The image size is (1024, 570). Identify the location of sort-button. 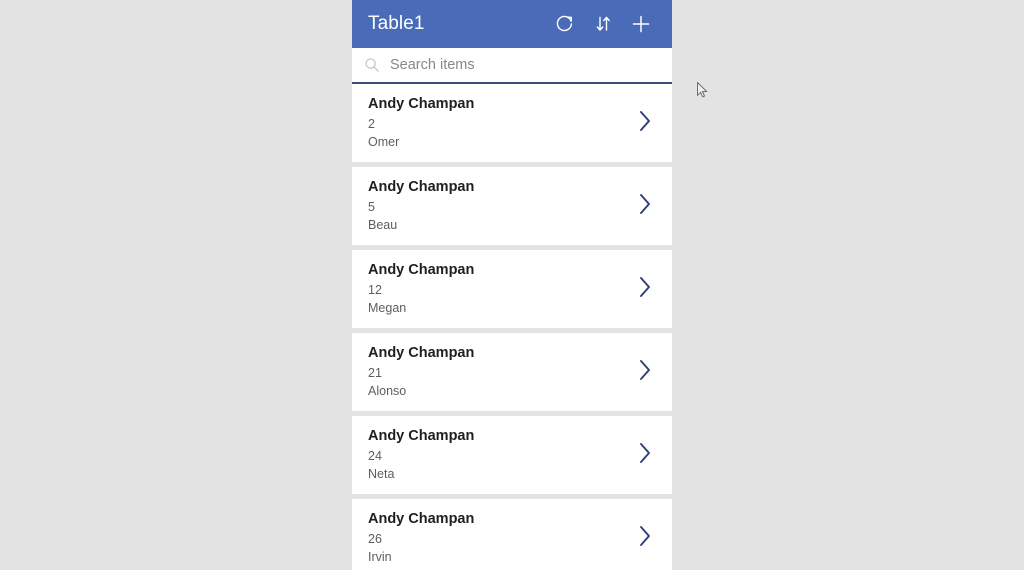
(603, 24).